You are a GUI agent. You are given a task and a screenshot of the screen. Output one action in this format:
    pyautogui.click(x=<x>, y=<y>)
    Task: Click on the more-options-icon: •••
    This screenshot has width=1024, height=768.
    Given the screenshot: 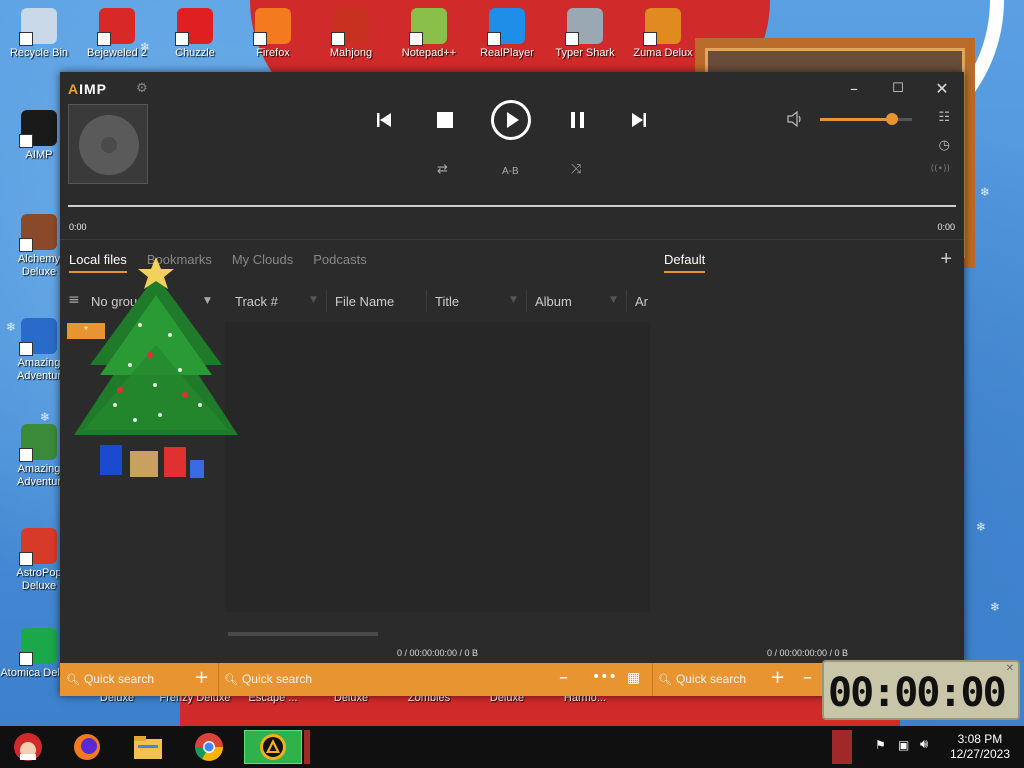 What is the action you would take?
    pyautogui.click(x=604, y=677)
    